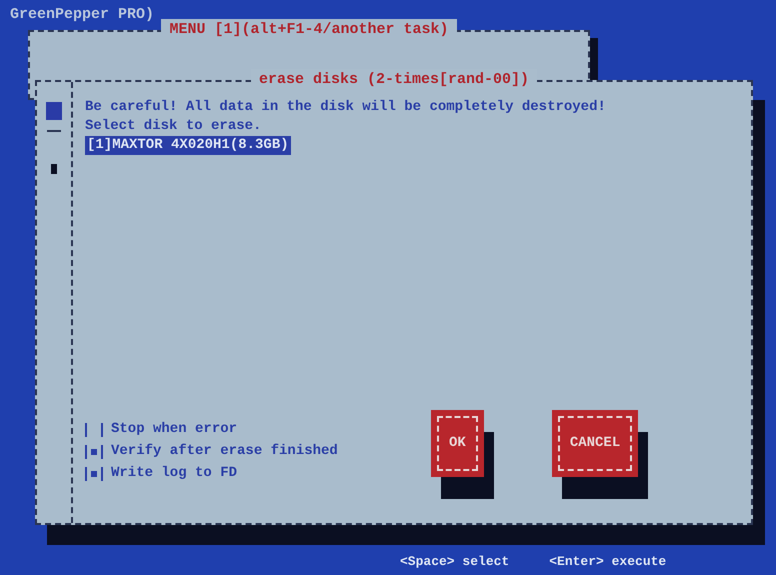 The height and width of the screenshot is (575, 776). I want to click on scroll-marker-icon, so click(54, 111).